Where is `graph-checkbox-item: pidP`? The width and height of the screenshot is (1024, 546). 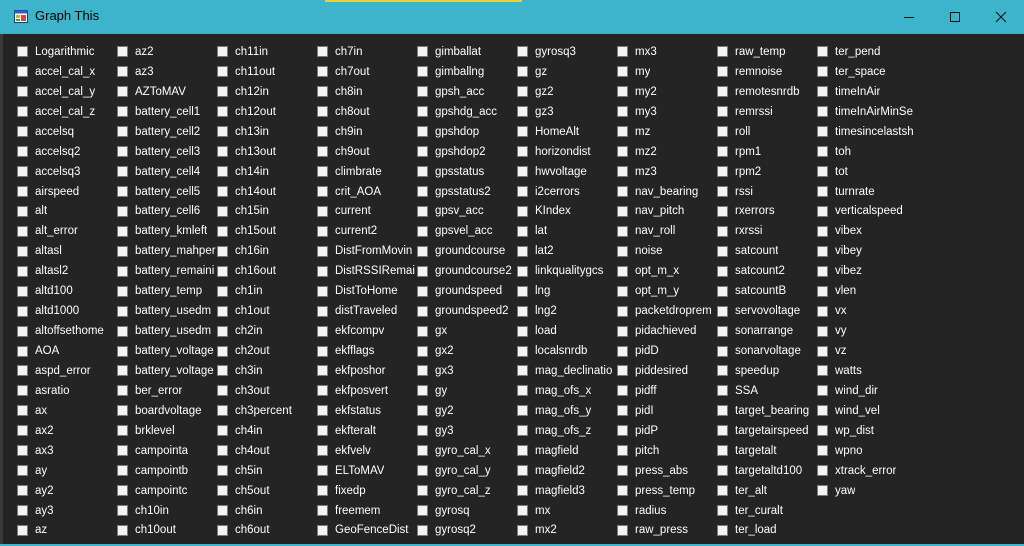 graph-checkbox-item: pidP is located at coordinates (666, 431).